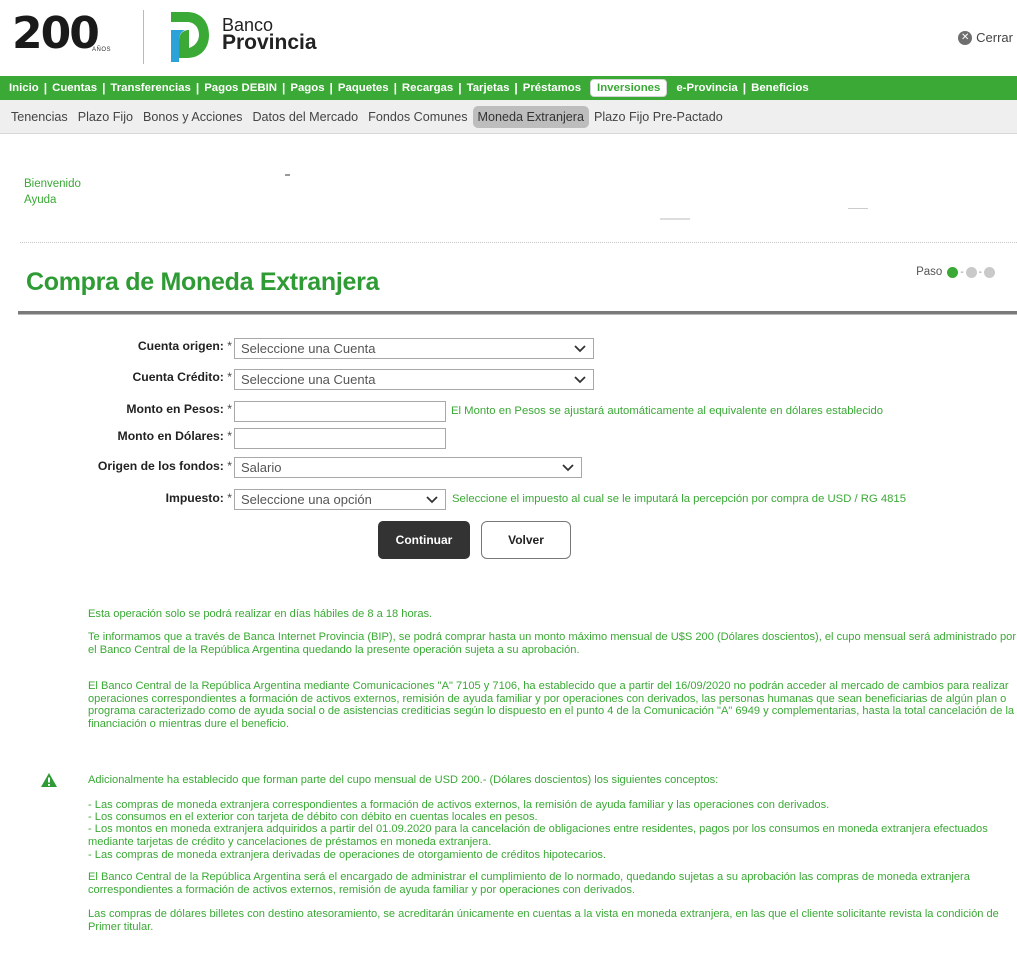 This screenshot has width=1017, height=971. I want to click on subnav-item-tenencias: Tenencias, so click(39, 117).